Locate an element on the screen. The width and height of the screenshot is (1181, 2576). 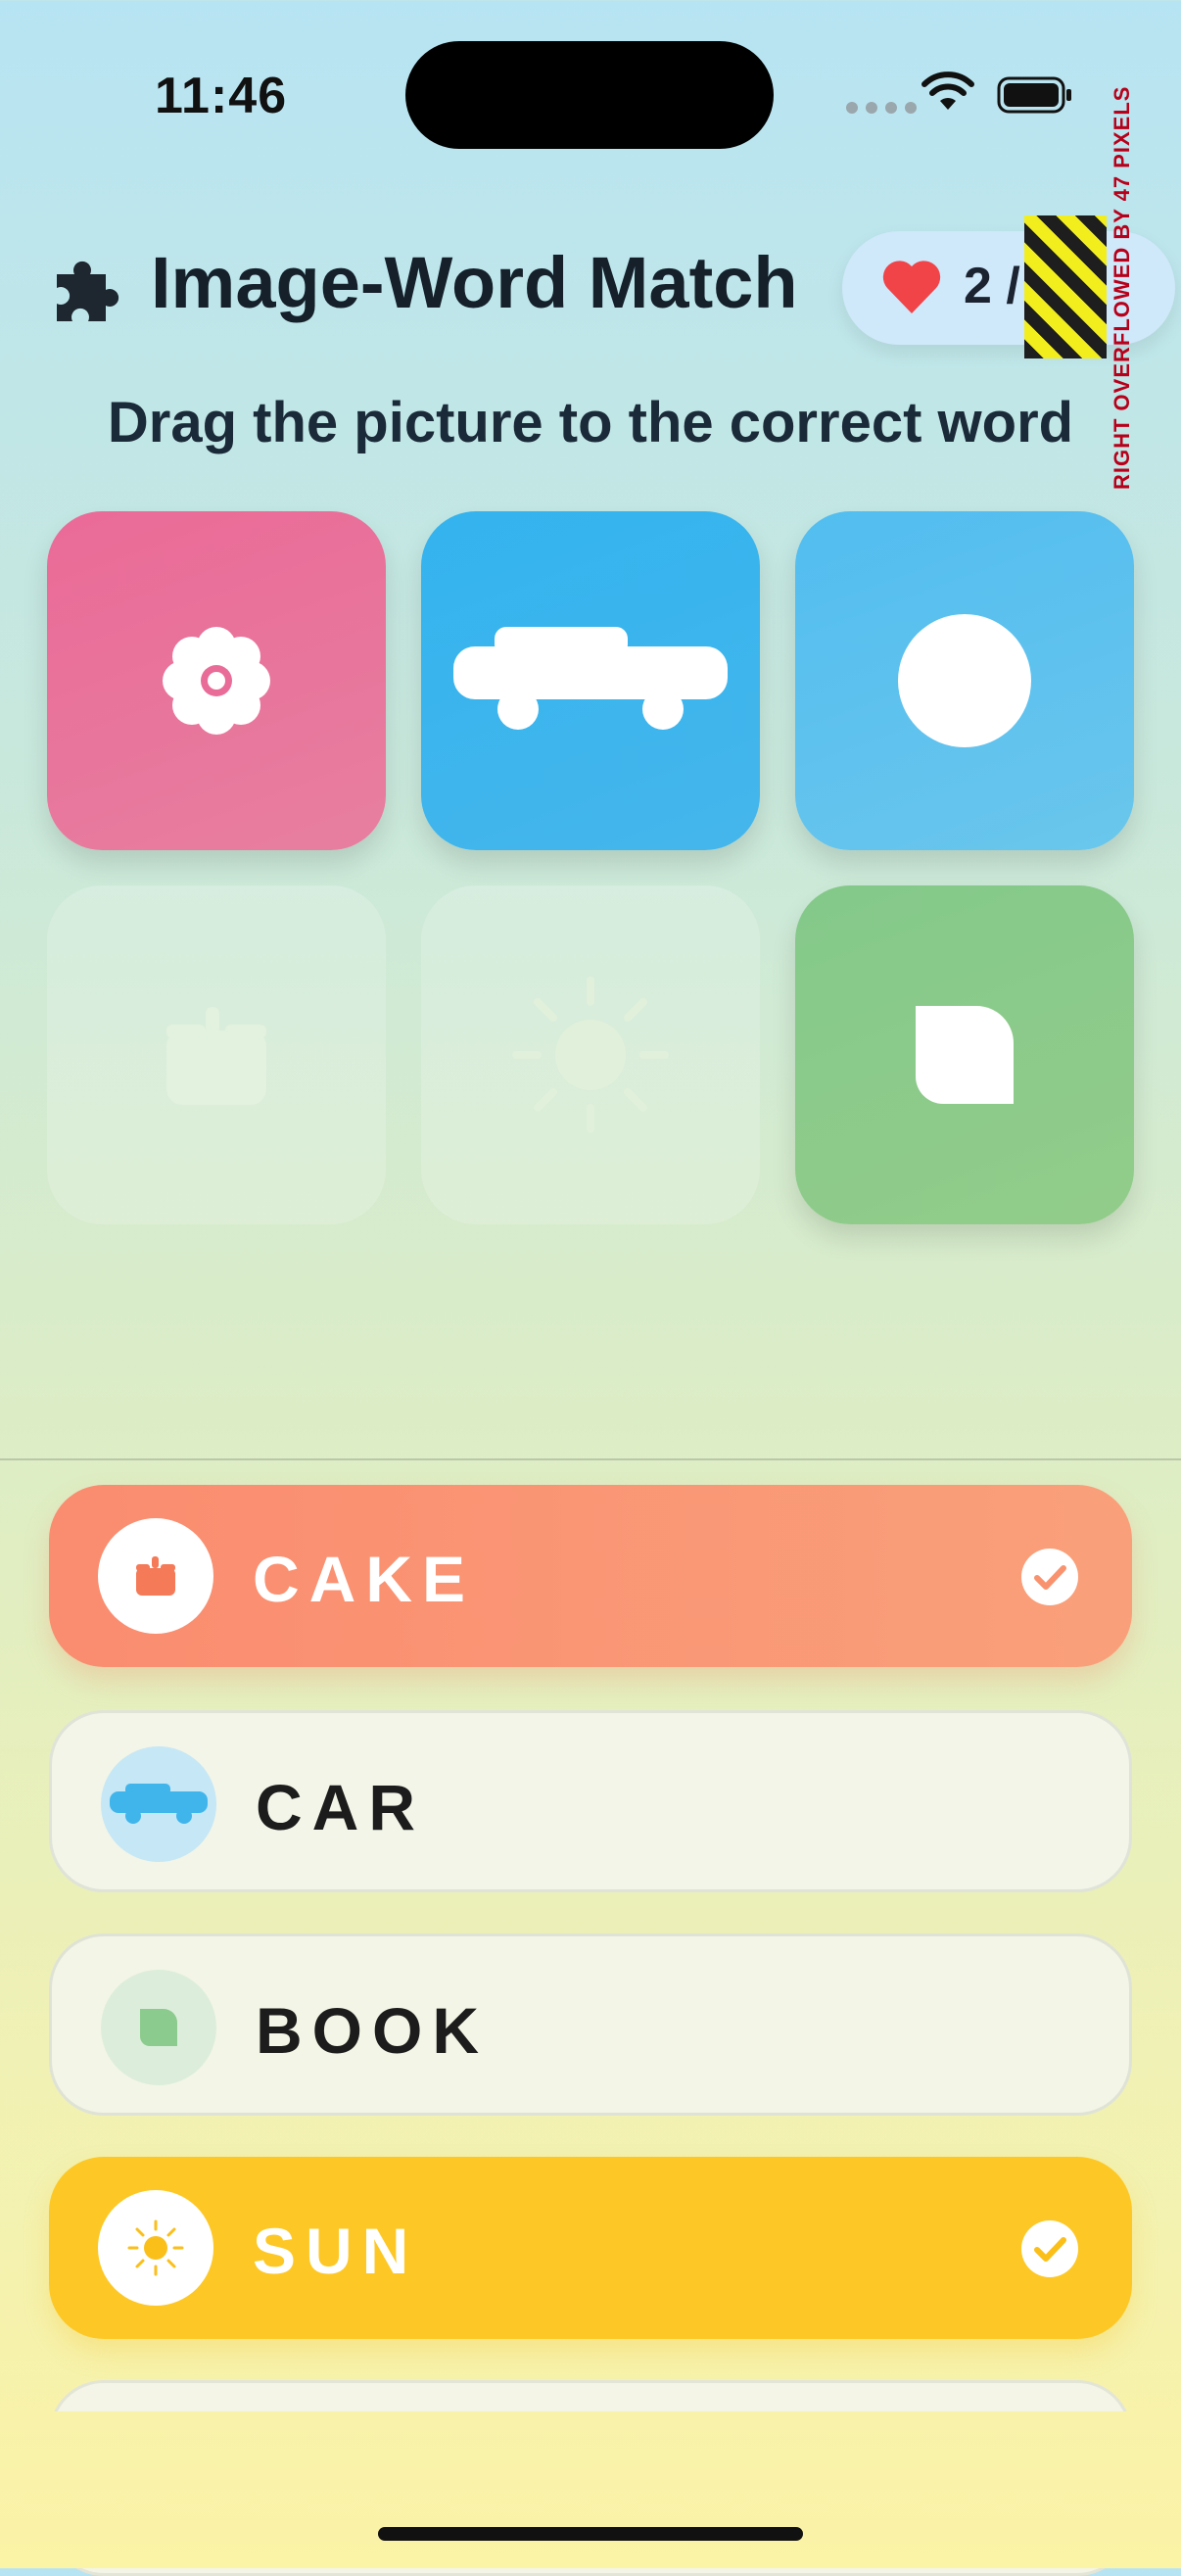
cellular-signal-icon is located at coordinates (882, 108).